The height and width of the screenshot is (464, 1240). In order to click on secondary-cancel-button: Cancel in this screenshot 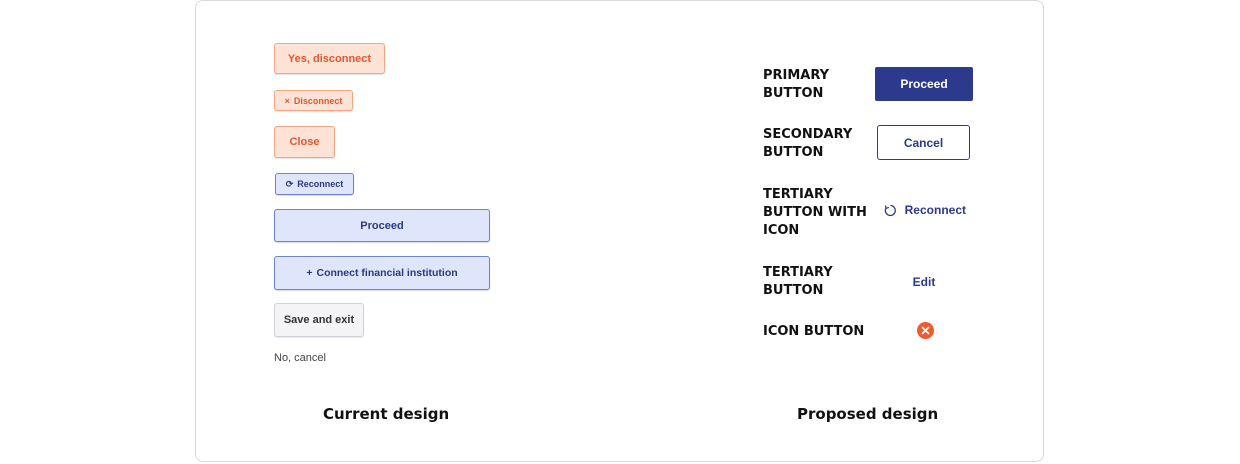, I will do `click(923, 142)`.